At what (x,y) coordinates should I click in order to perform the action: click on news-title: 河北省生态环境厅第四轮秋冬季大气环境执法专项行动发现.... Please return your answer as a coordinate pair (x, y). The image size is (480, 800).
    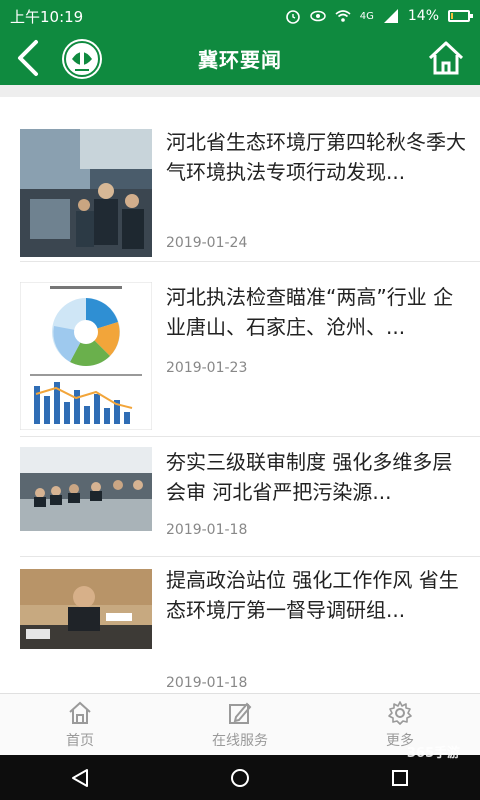
    Looking at the image, I should click on (316, 157).